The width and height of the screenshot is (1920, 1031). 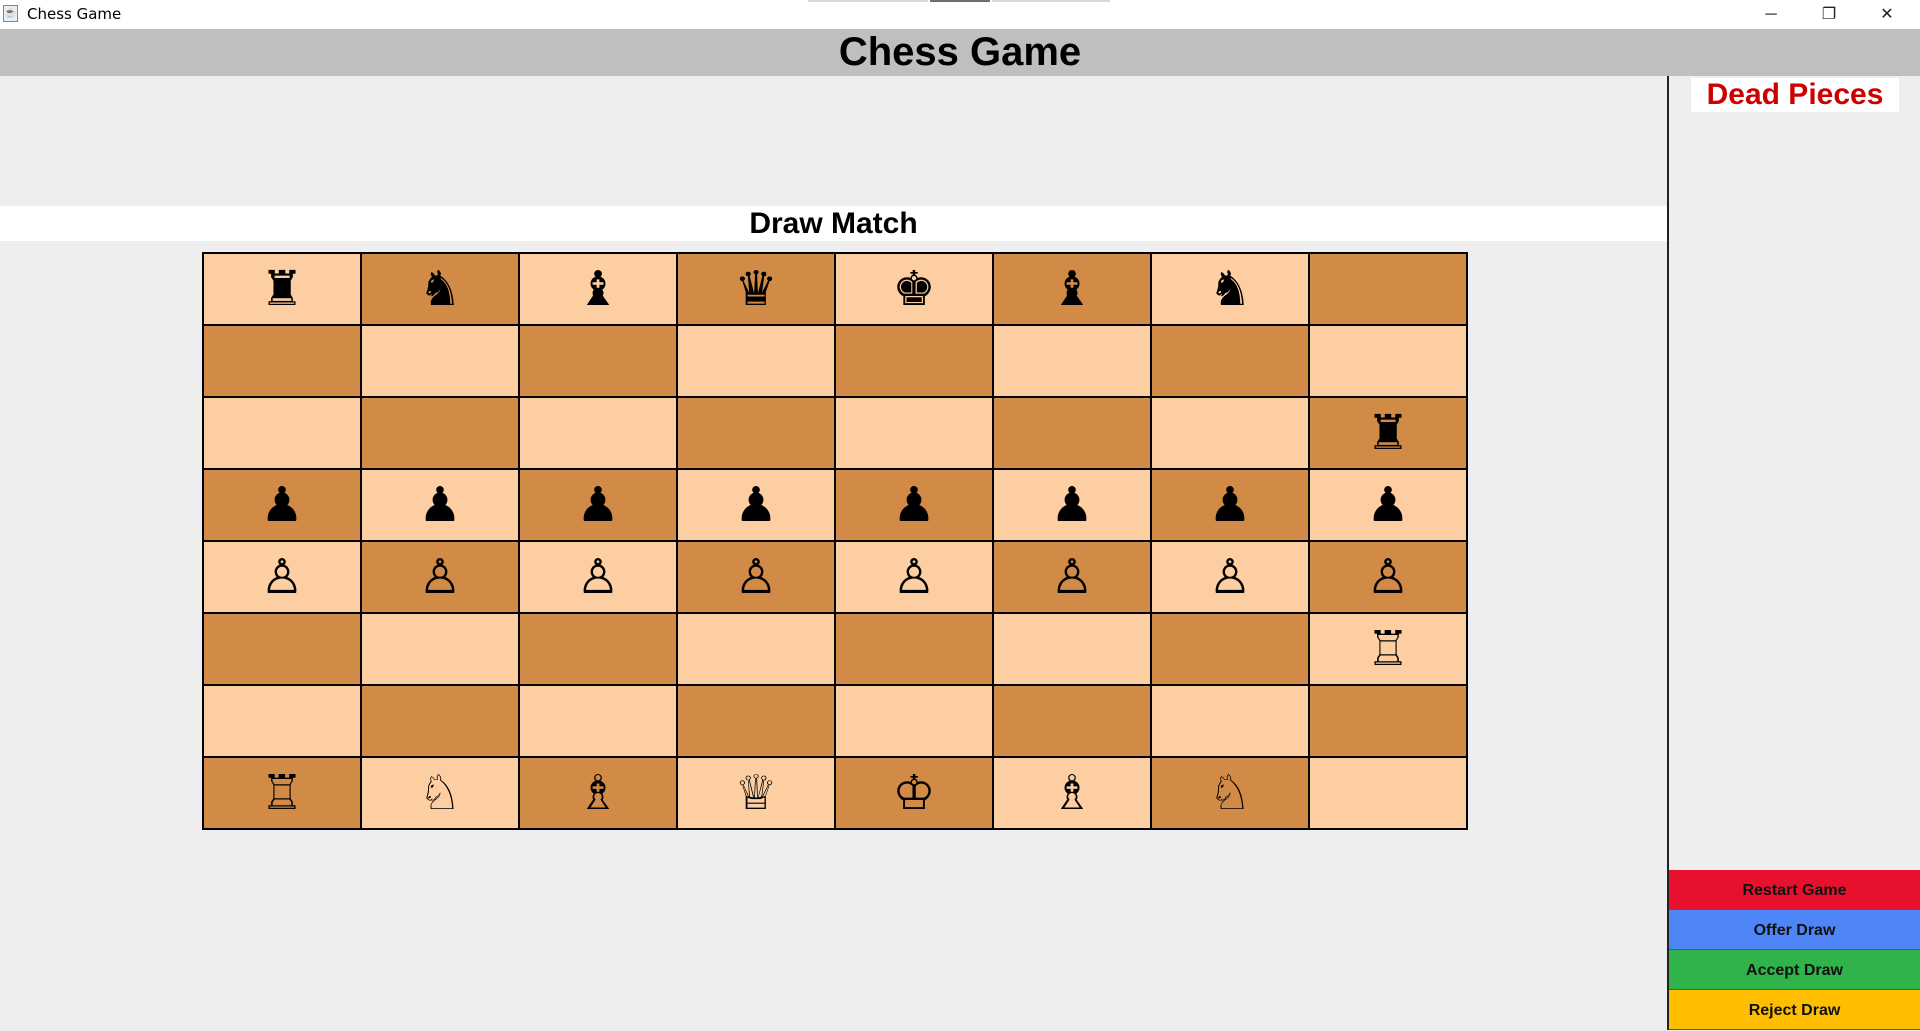 What do you see at coordinates (440, 721) in the screenshot?
I see `board-square-b2` at bounding box center [440, 721].